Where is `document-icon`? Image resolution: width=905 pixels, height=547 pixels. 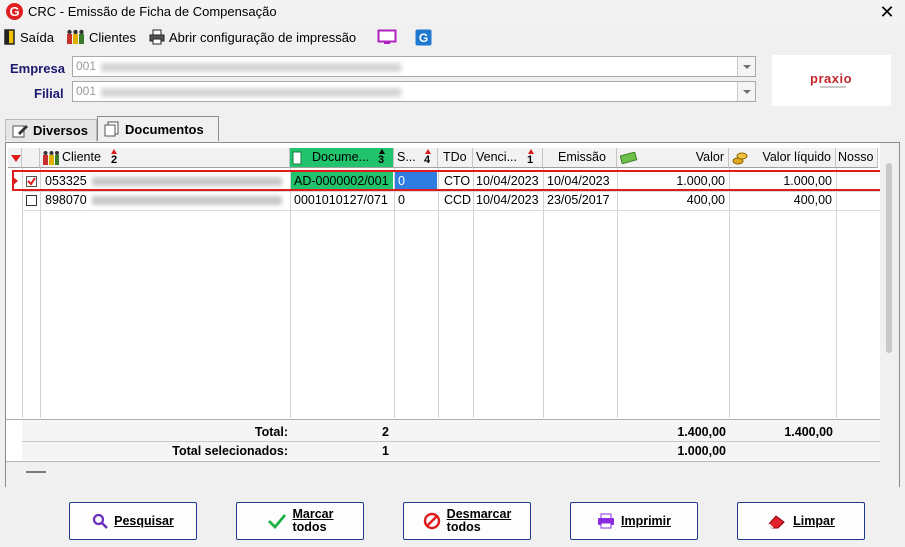
document-icon is located at coordinates (297, 158).